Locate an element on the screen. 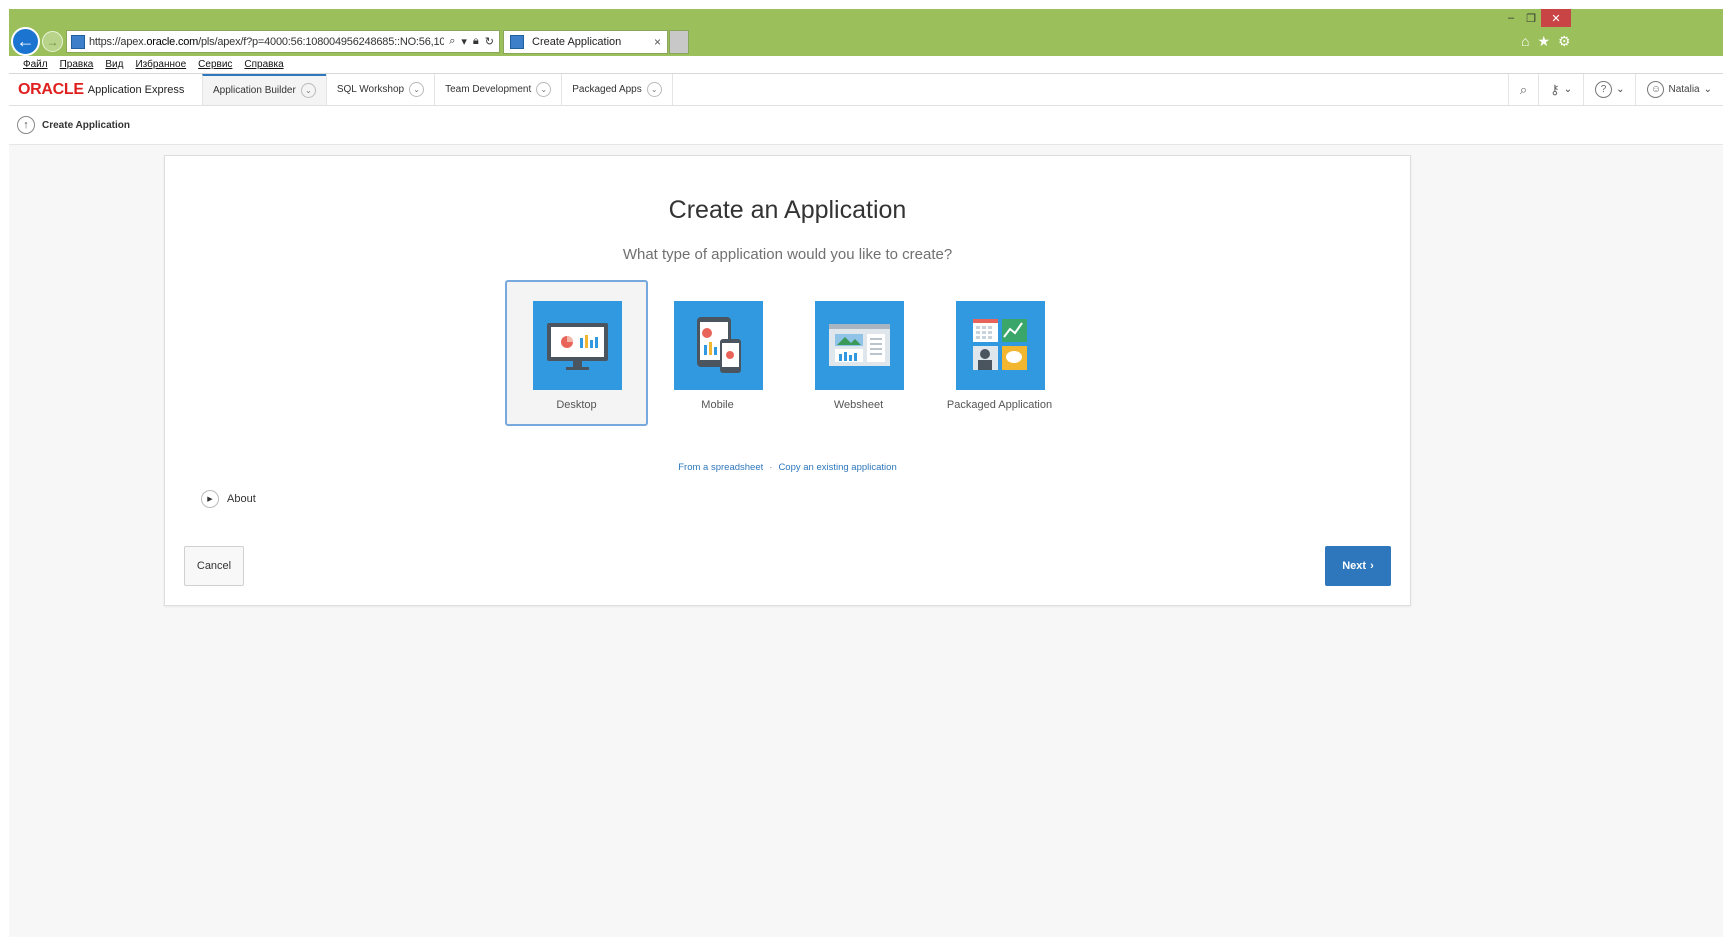  about-region-toggle: ▶ About is located at coordinates (228, 499).